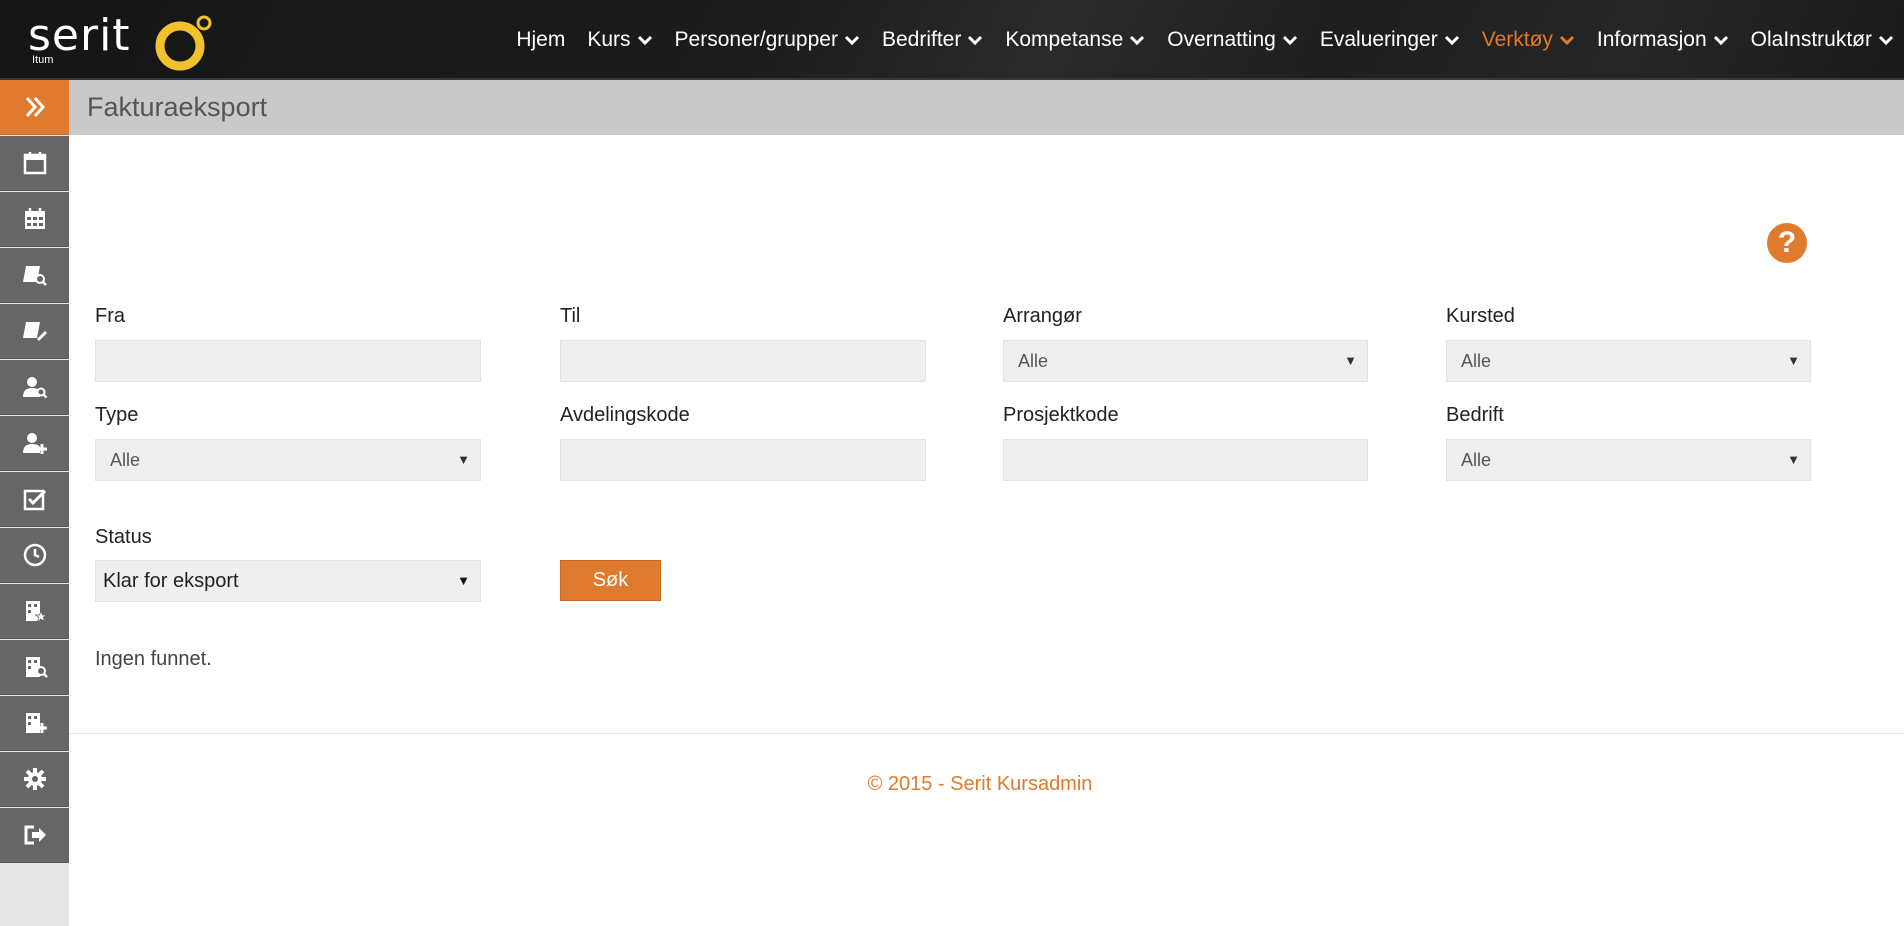  I want to click on nav-user-menu: OlaInstruktør, so click(1822, 40).